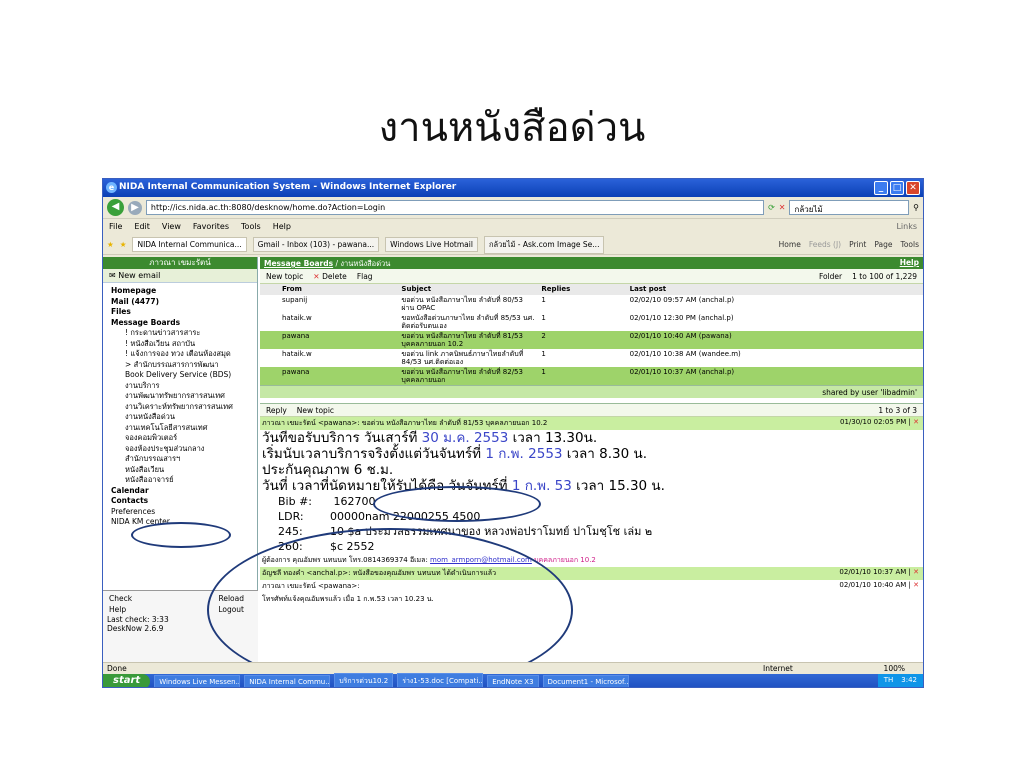 This screenshot has height=768, width=1024. I want to click on new-topic-button: New topic, so click(284, 276).